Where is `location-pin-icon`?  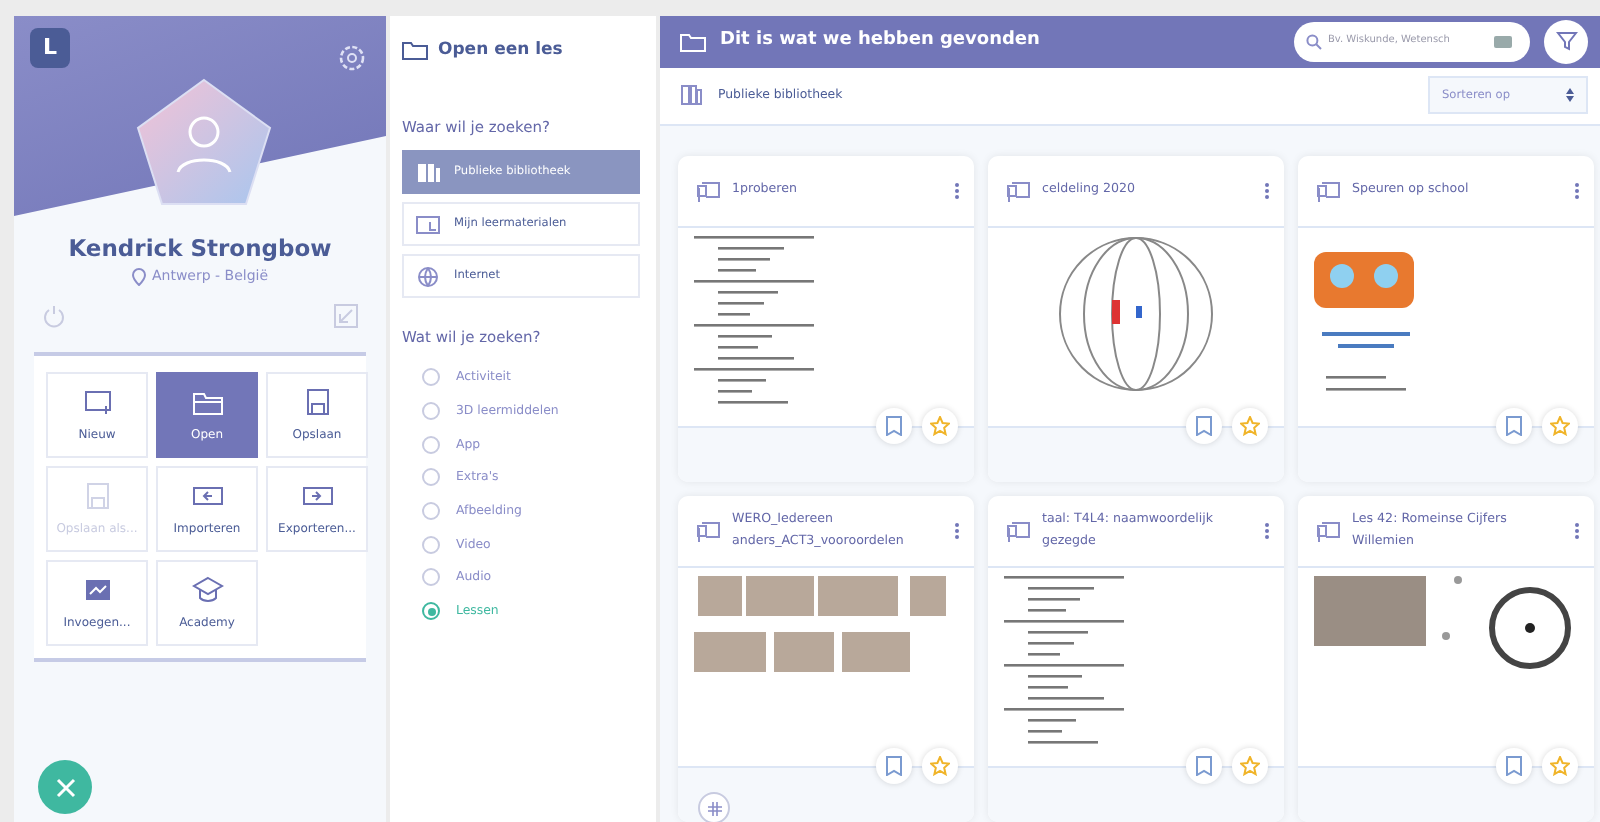 location-pin-icon is located at coordinates (138, 277).